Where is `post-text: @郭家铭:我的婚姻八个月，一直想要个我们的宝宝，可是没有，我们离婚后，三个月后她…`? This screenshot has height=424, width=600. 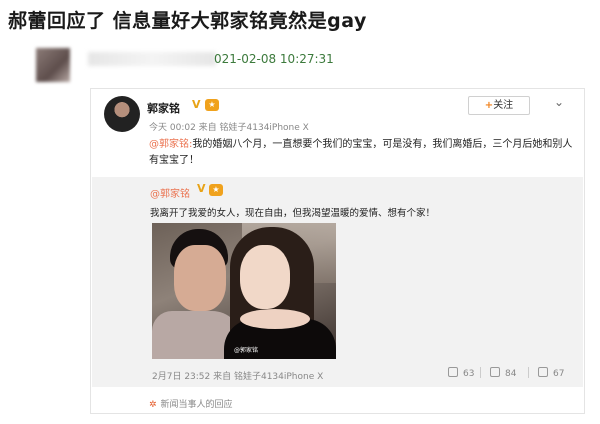 post-text: @郭家铭:我的婚姻八个月，一直想要个我们的宝宝，可是没有，我们离婚后，三个月后她… is located at coordinates (361, 153).